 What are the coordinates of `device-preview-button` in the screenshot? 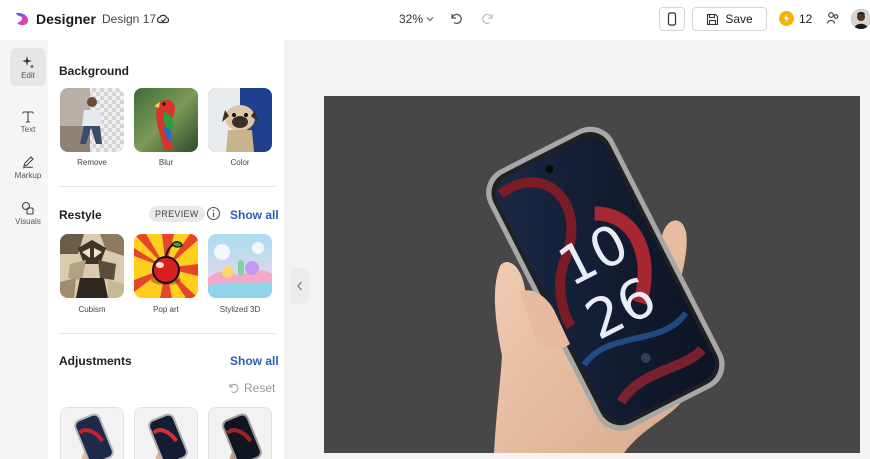 It's located at (672, 19).